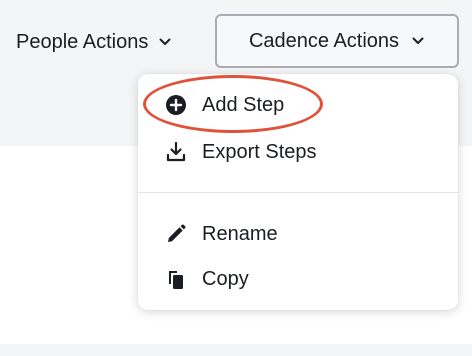 This screenshot has width=472, height=356. Describe the element at coordinates (176, 152) in the screenshot. I see `download-icon` at that location.